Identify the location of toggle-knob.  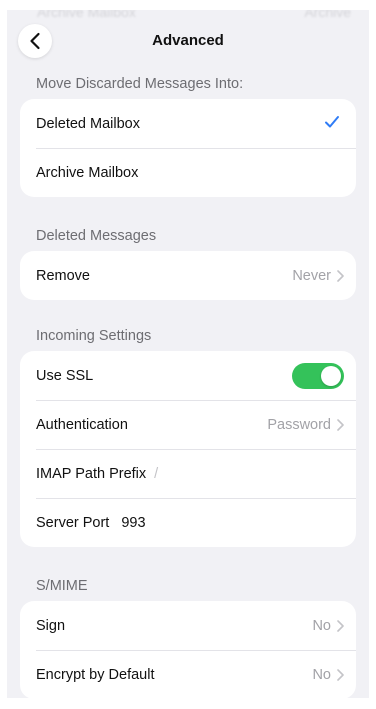
(331, 376).